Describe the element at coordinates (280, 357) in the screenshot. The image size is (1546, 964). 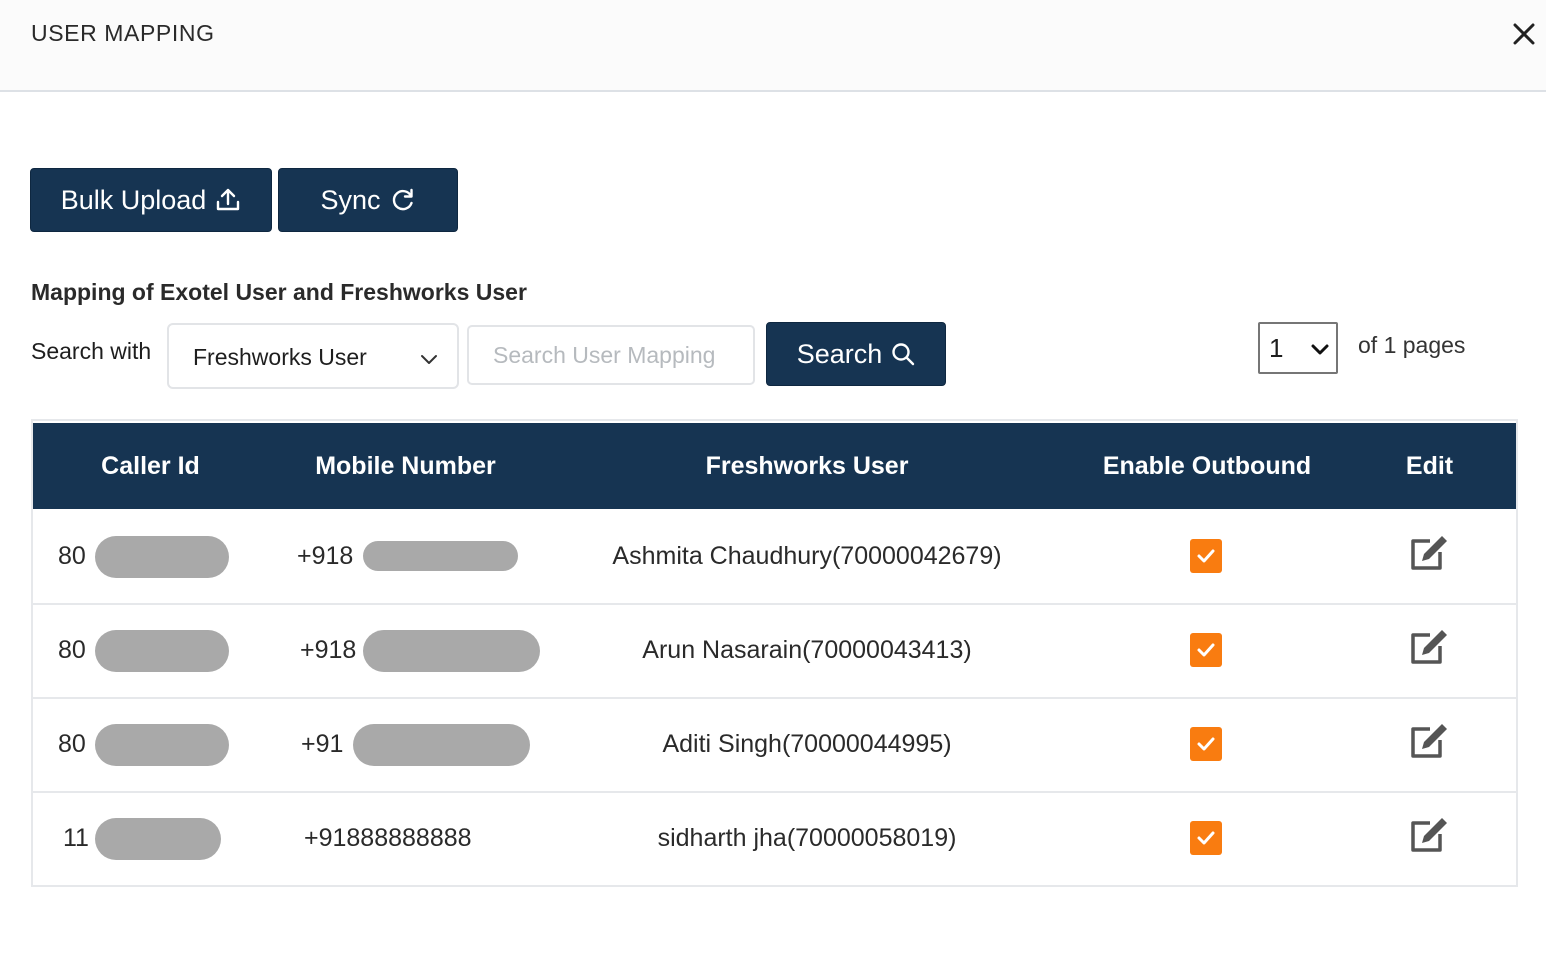
I see `search-field-selected: Freshworks User` at that location.